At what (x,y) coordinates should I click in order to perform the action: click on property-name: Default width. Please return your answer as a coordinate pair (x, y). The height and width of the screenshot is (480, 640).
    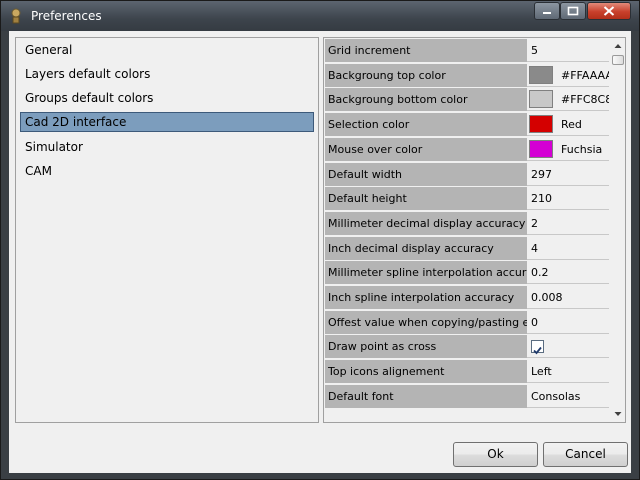
    Looking at the image, I should click on (426, 174).